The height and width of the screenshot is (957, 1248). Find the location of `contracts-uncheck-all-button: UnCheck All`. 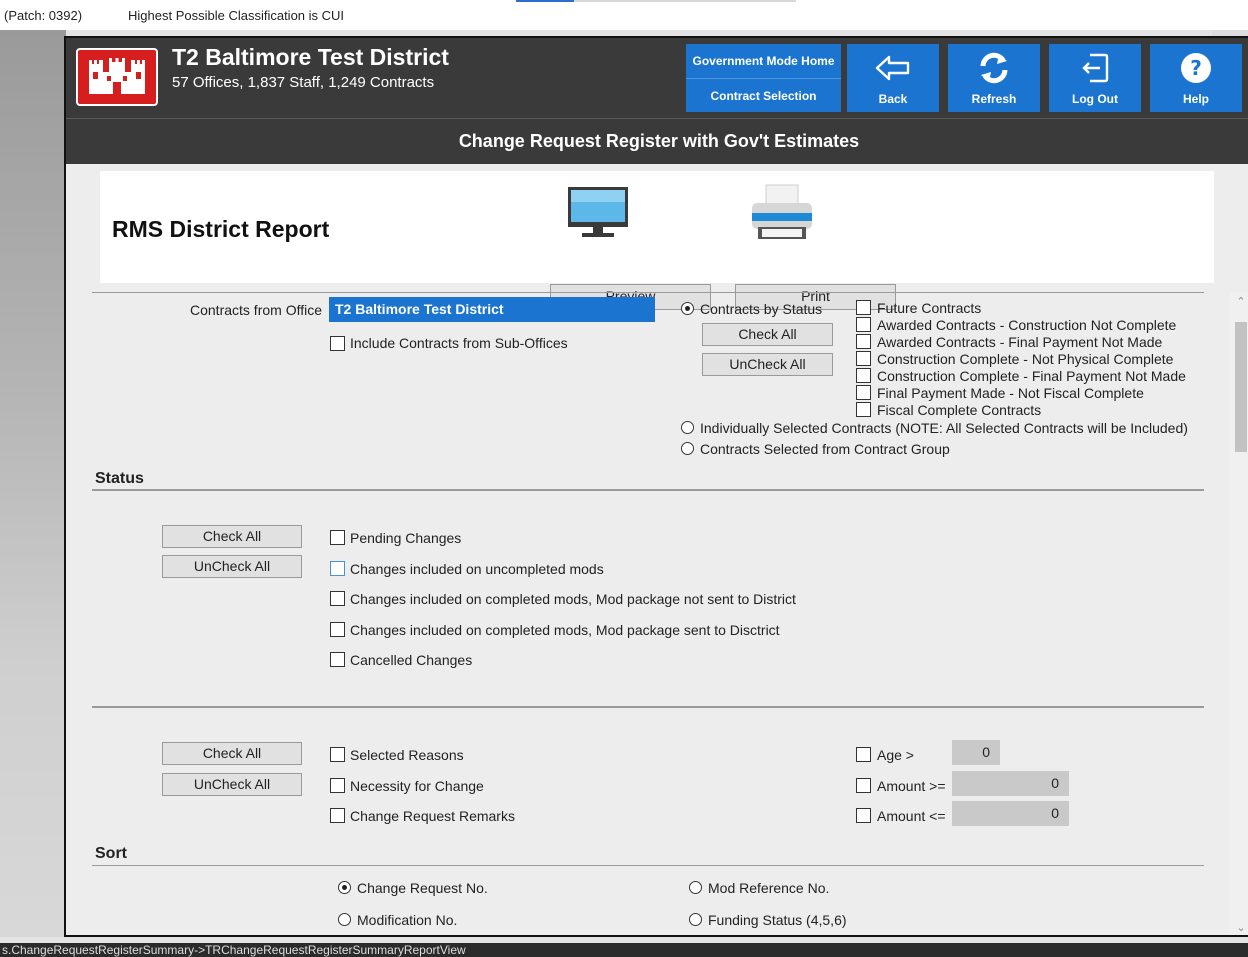

contracts-uncheck-all-button: UnCheck All is located at coordinates (767, 364).